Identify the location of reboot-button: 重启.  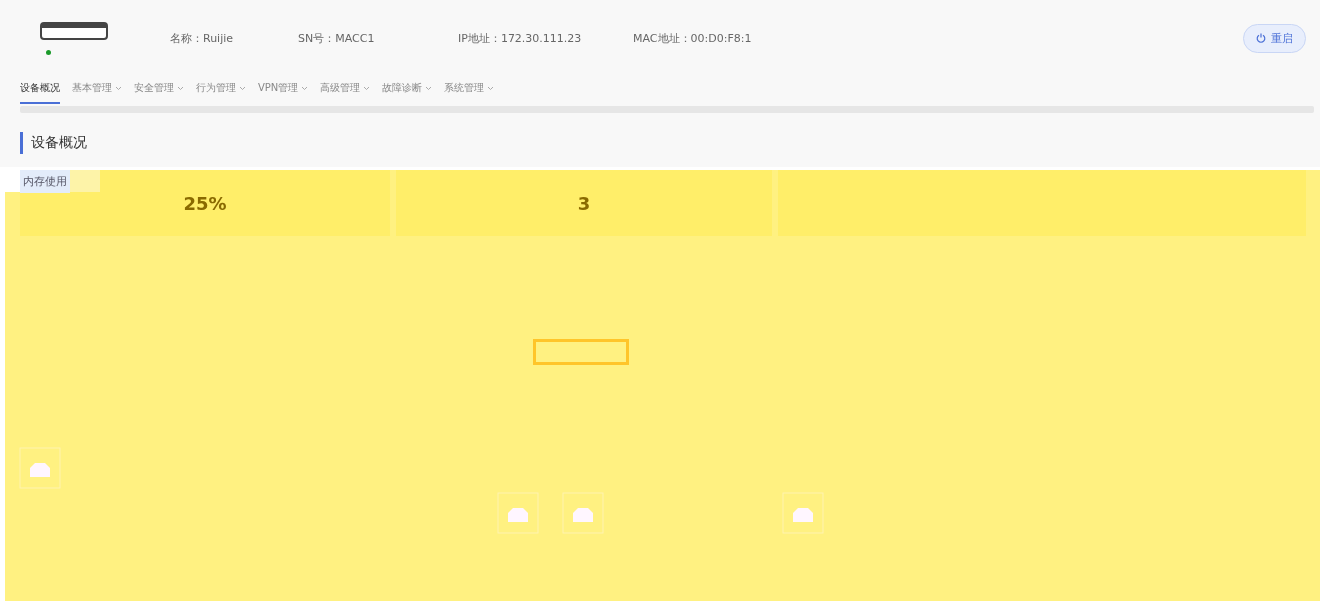
(1274, 38).